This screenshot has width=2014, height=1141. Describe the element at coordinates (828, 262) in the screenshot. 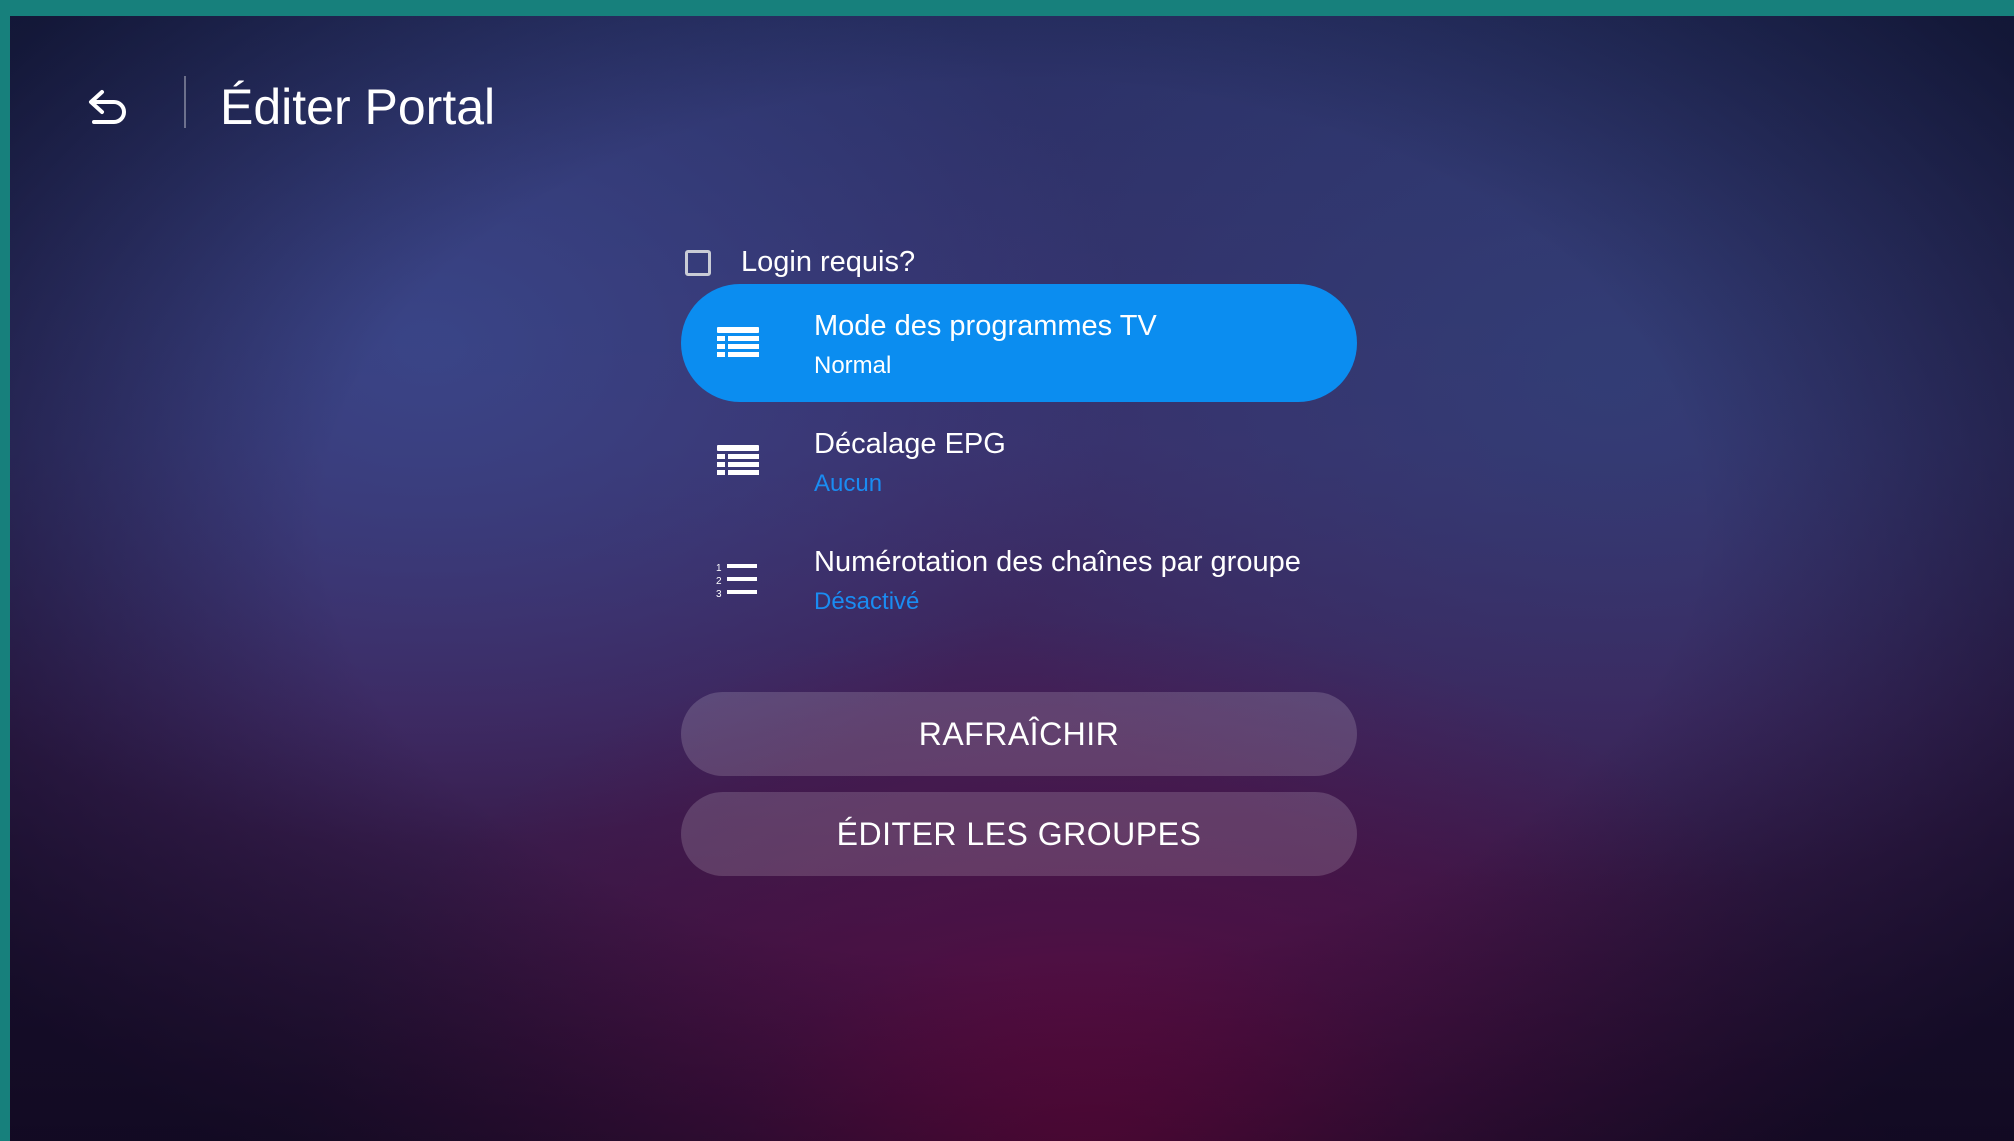

I see `login-required-label: Login requis?` at that location.